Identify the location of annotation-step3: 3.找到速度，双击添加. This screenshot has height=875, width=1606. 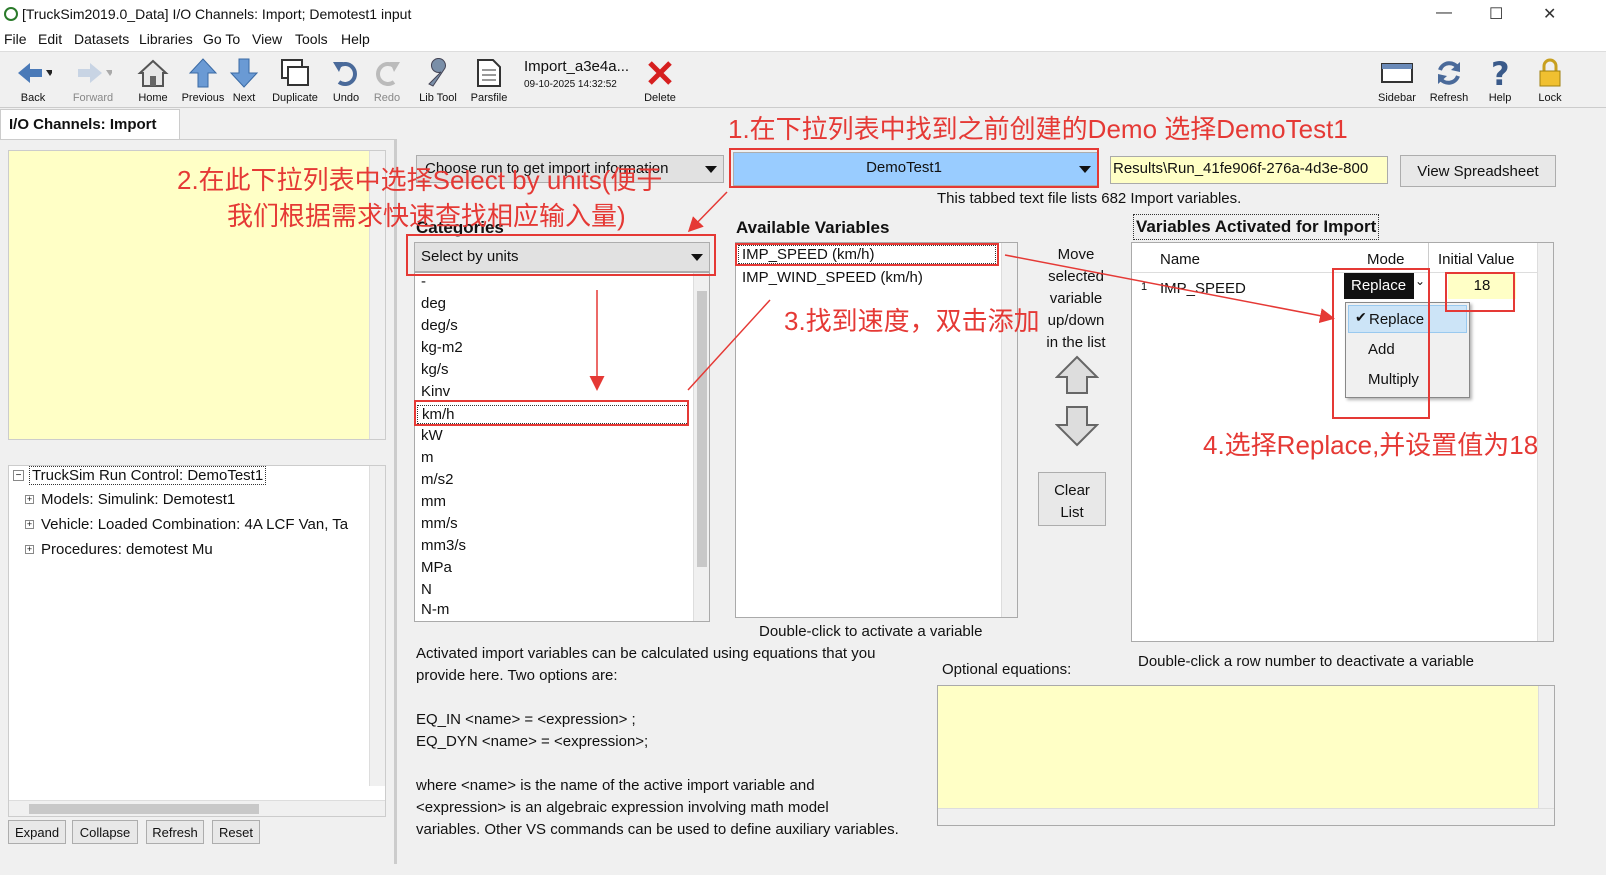
(912, 321).